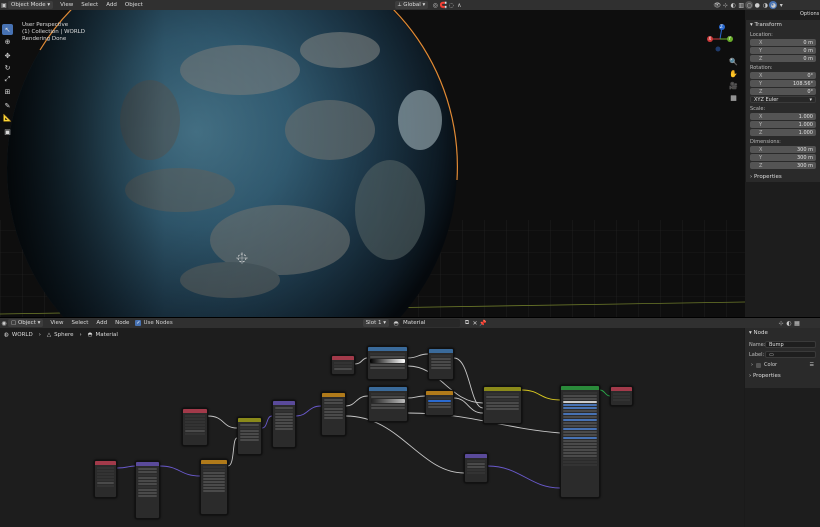 Image resolution: width=820 pixels, height=527 pixels. What do you see at coordinates (789, 323) in the screenshot?
I see `overlay-node-icon: ◐` at bounding box center [789, 323].